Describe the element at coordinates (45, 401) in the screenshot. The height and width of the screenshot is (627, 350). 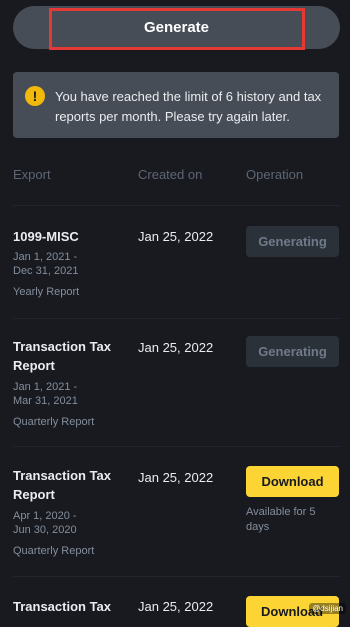
I see `row-2-period-end: Mar 31, 2021` at that location.